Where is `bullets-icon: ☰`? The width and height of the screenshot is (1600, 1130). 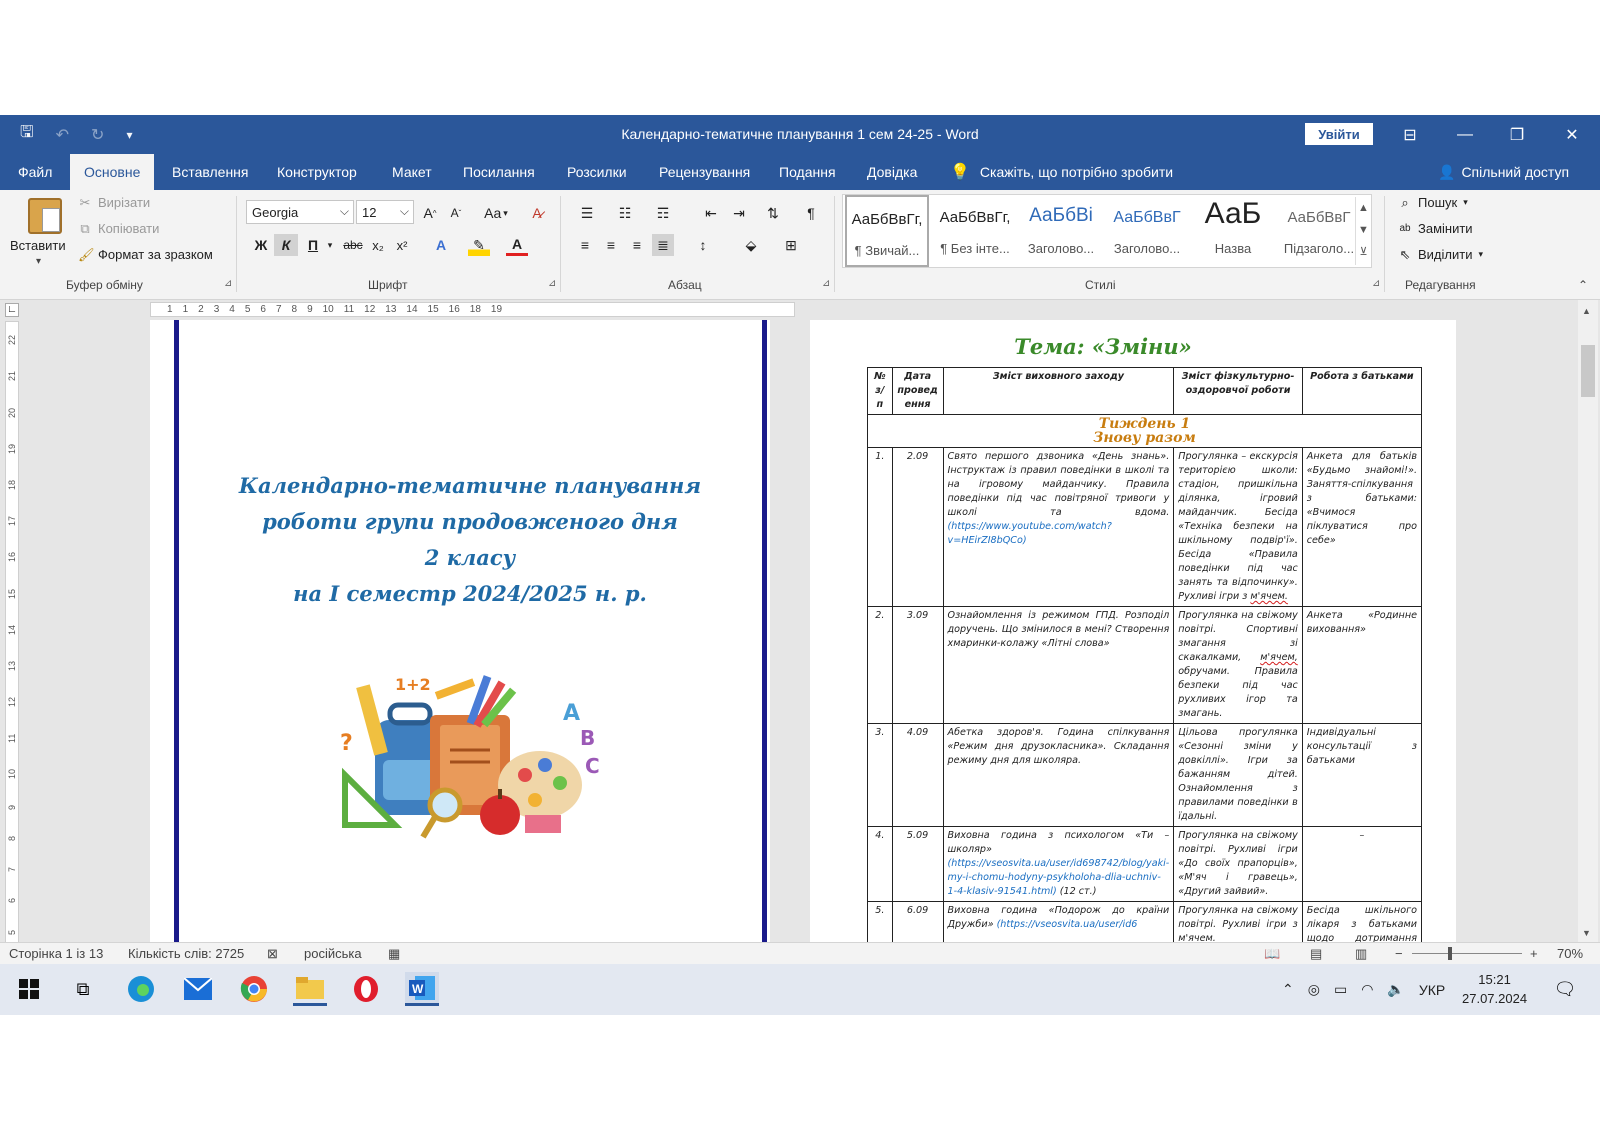
bullets-icon: ☰ is located at coordinates (587, 213).